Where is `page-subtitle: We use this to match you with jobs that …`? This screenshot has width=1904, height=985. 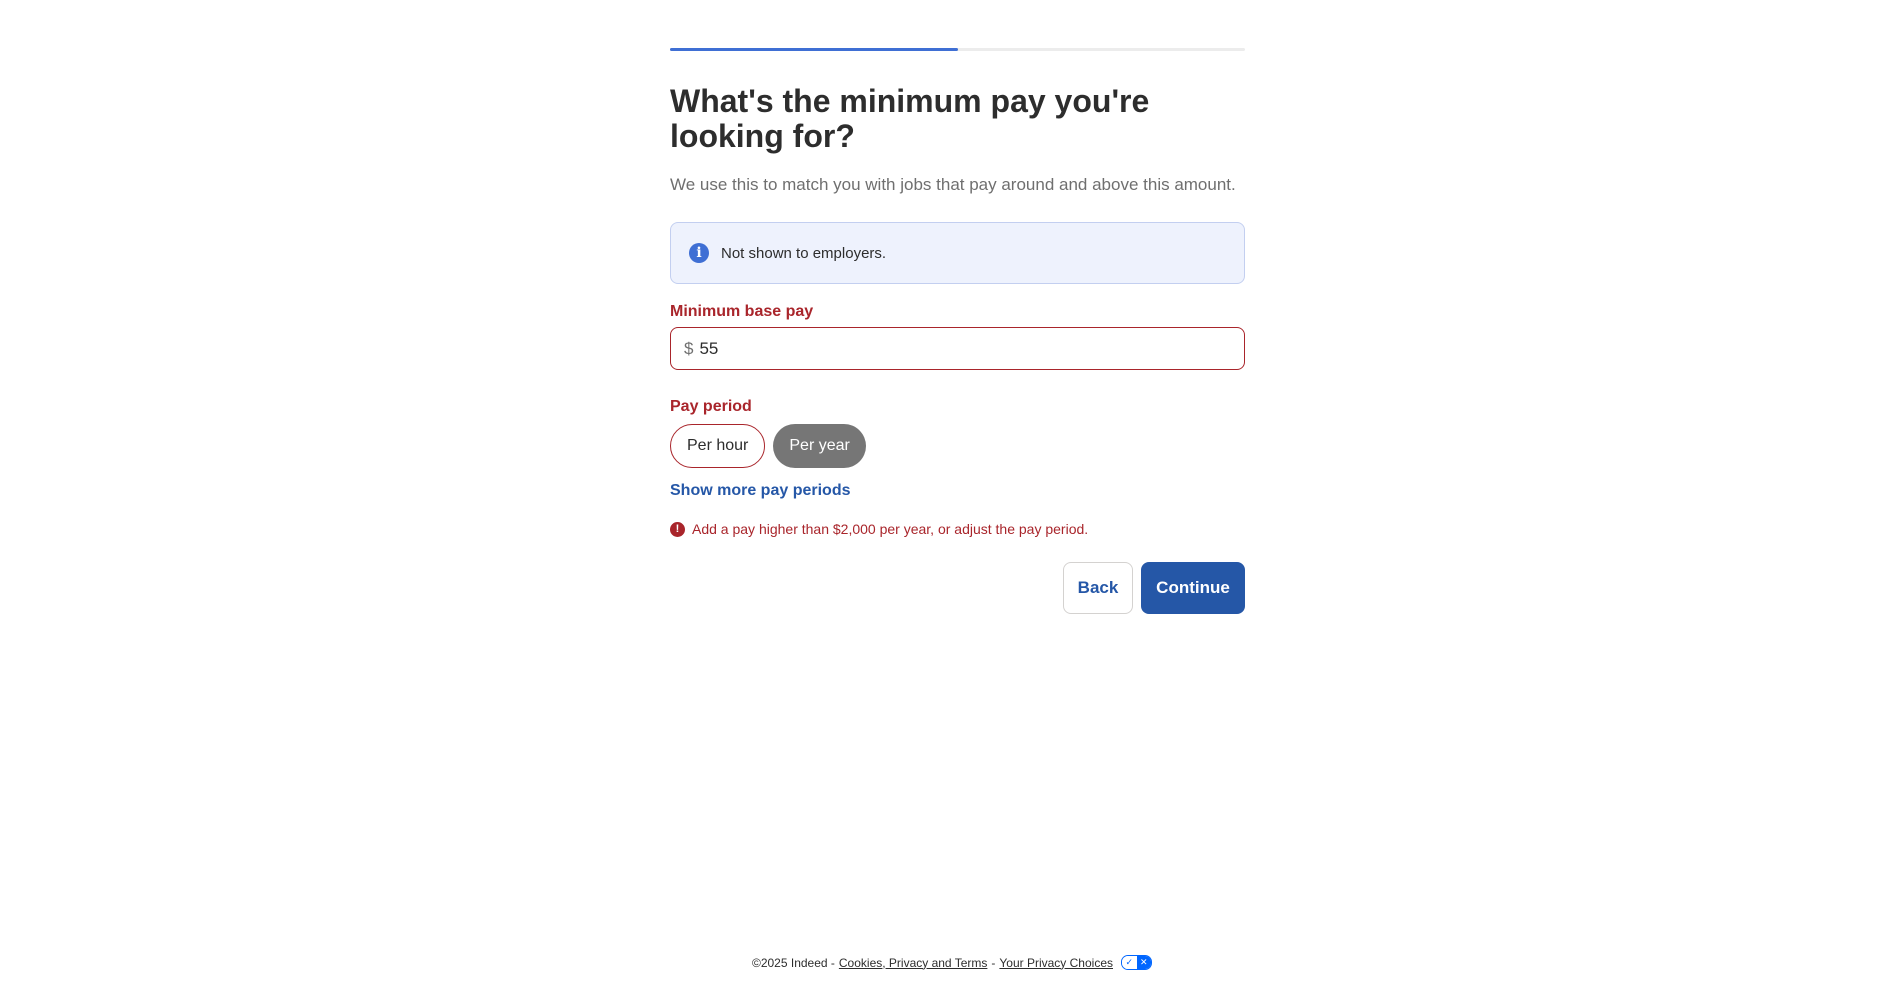 page-subtitle: We use this to match you with jobs that … is located at coordinates (953, 184).